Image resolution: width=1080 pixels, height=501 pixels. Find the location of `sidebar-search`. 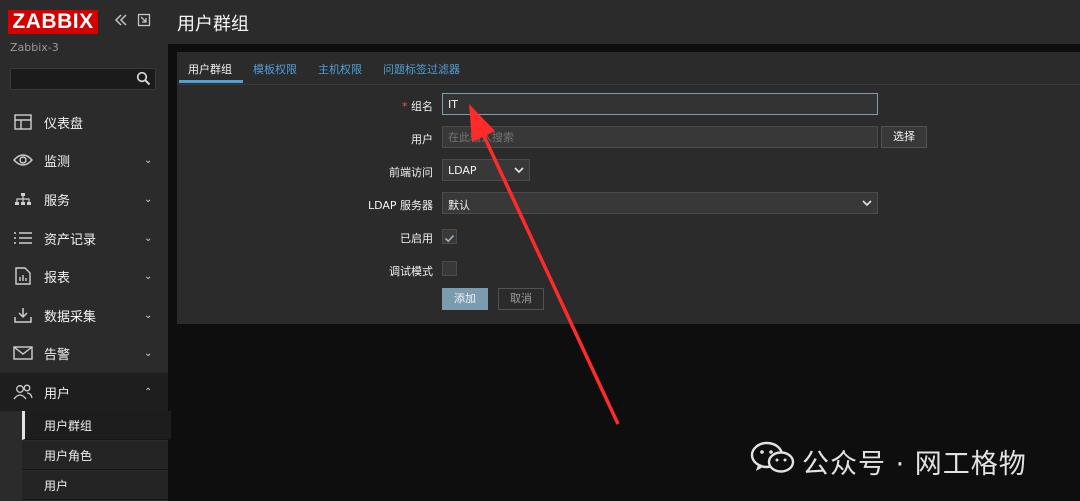

sidebar-search is located at coordinates (83, 79).